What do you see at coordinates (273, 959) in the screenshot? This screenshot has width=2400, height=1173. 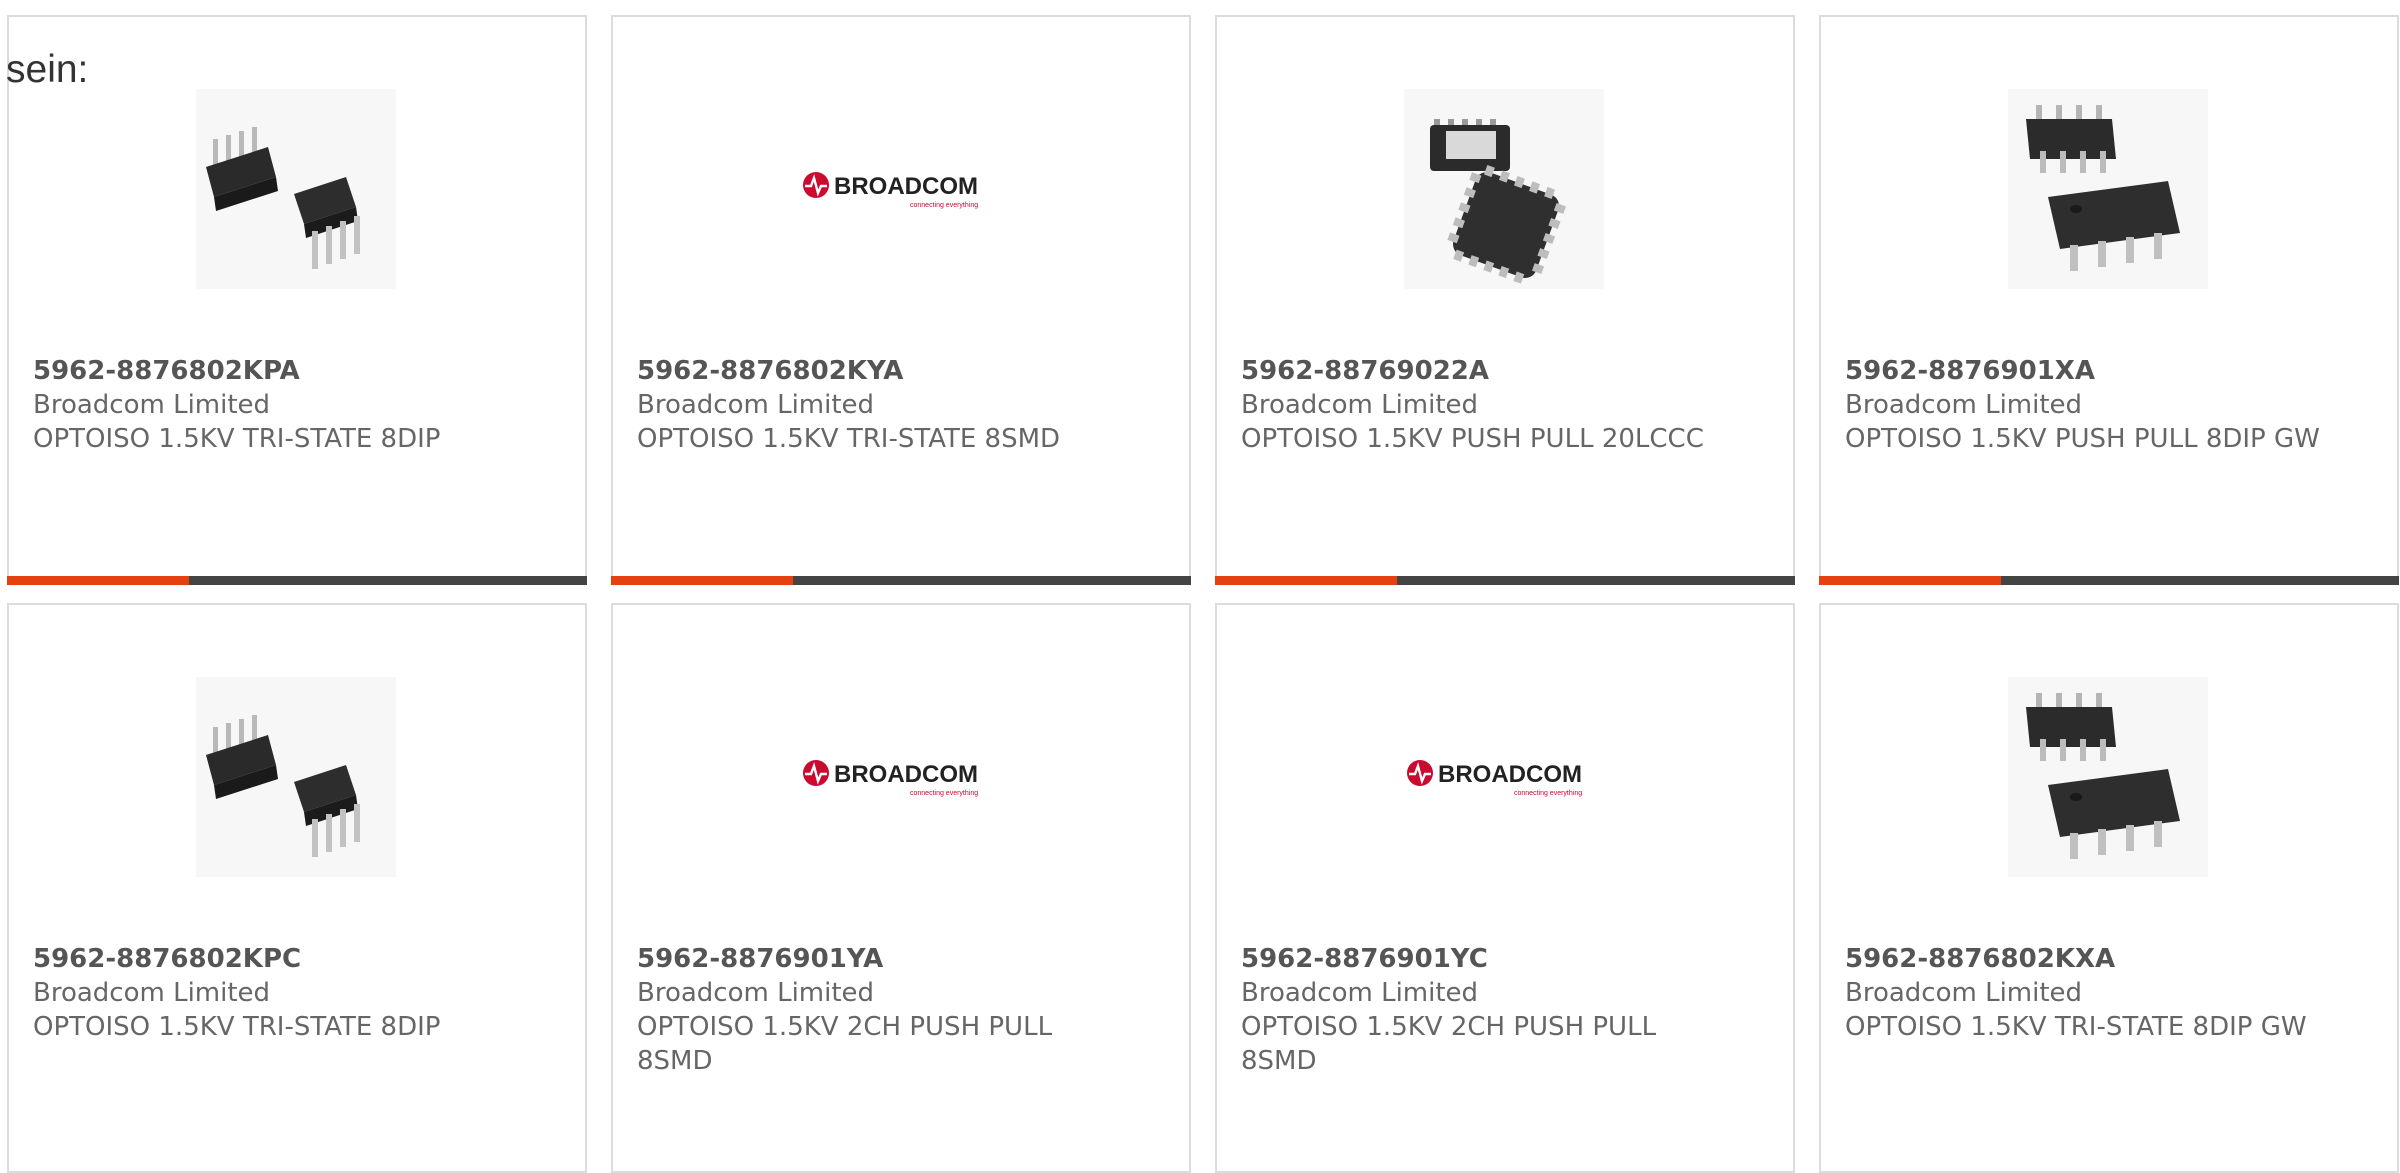 I see `part-number: 5962-8876802KPC` at bounding box center [273, 959].